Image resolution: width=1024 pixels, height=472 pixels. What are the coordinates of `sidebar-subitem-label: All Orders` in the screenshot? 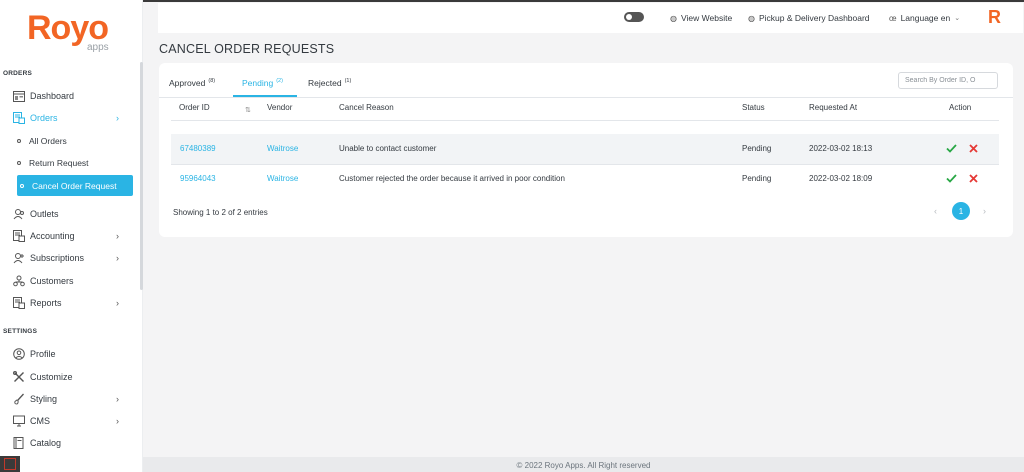 It's located at (48, 141).